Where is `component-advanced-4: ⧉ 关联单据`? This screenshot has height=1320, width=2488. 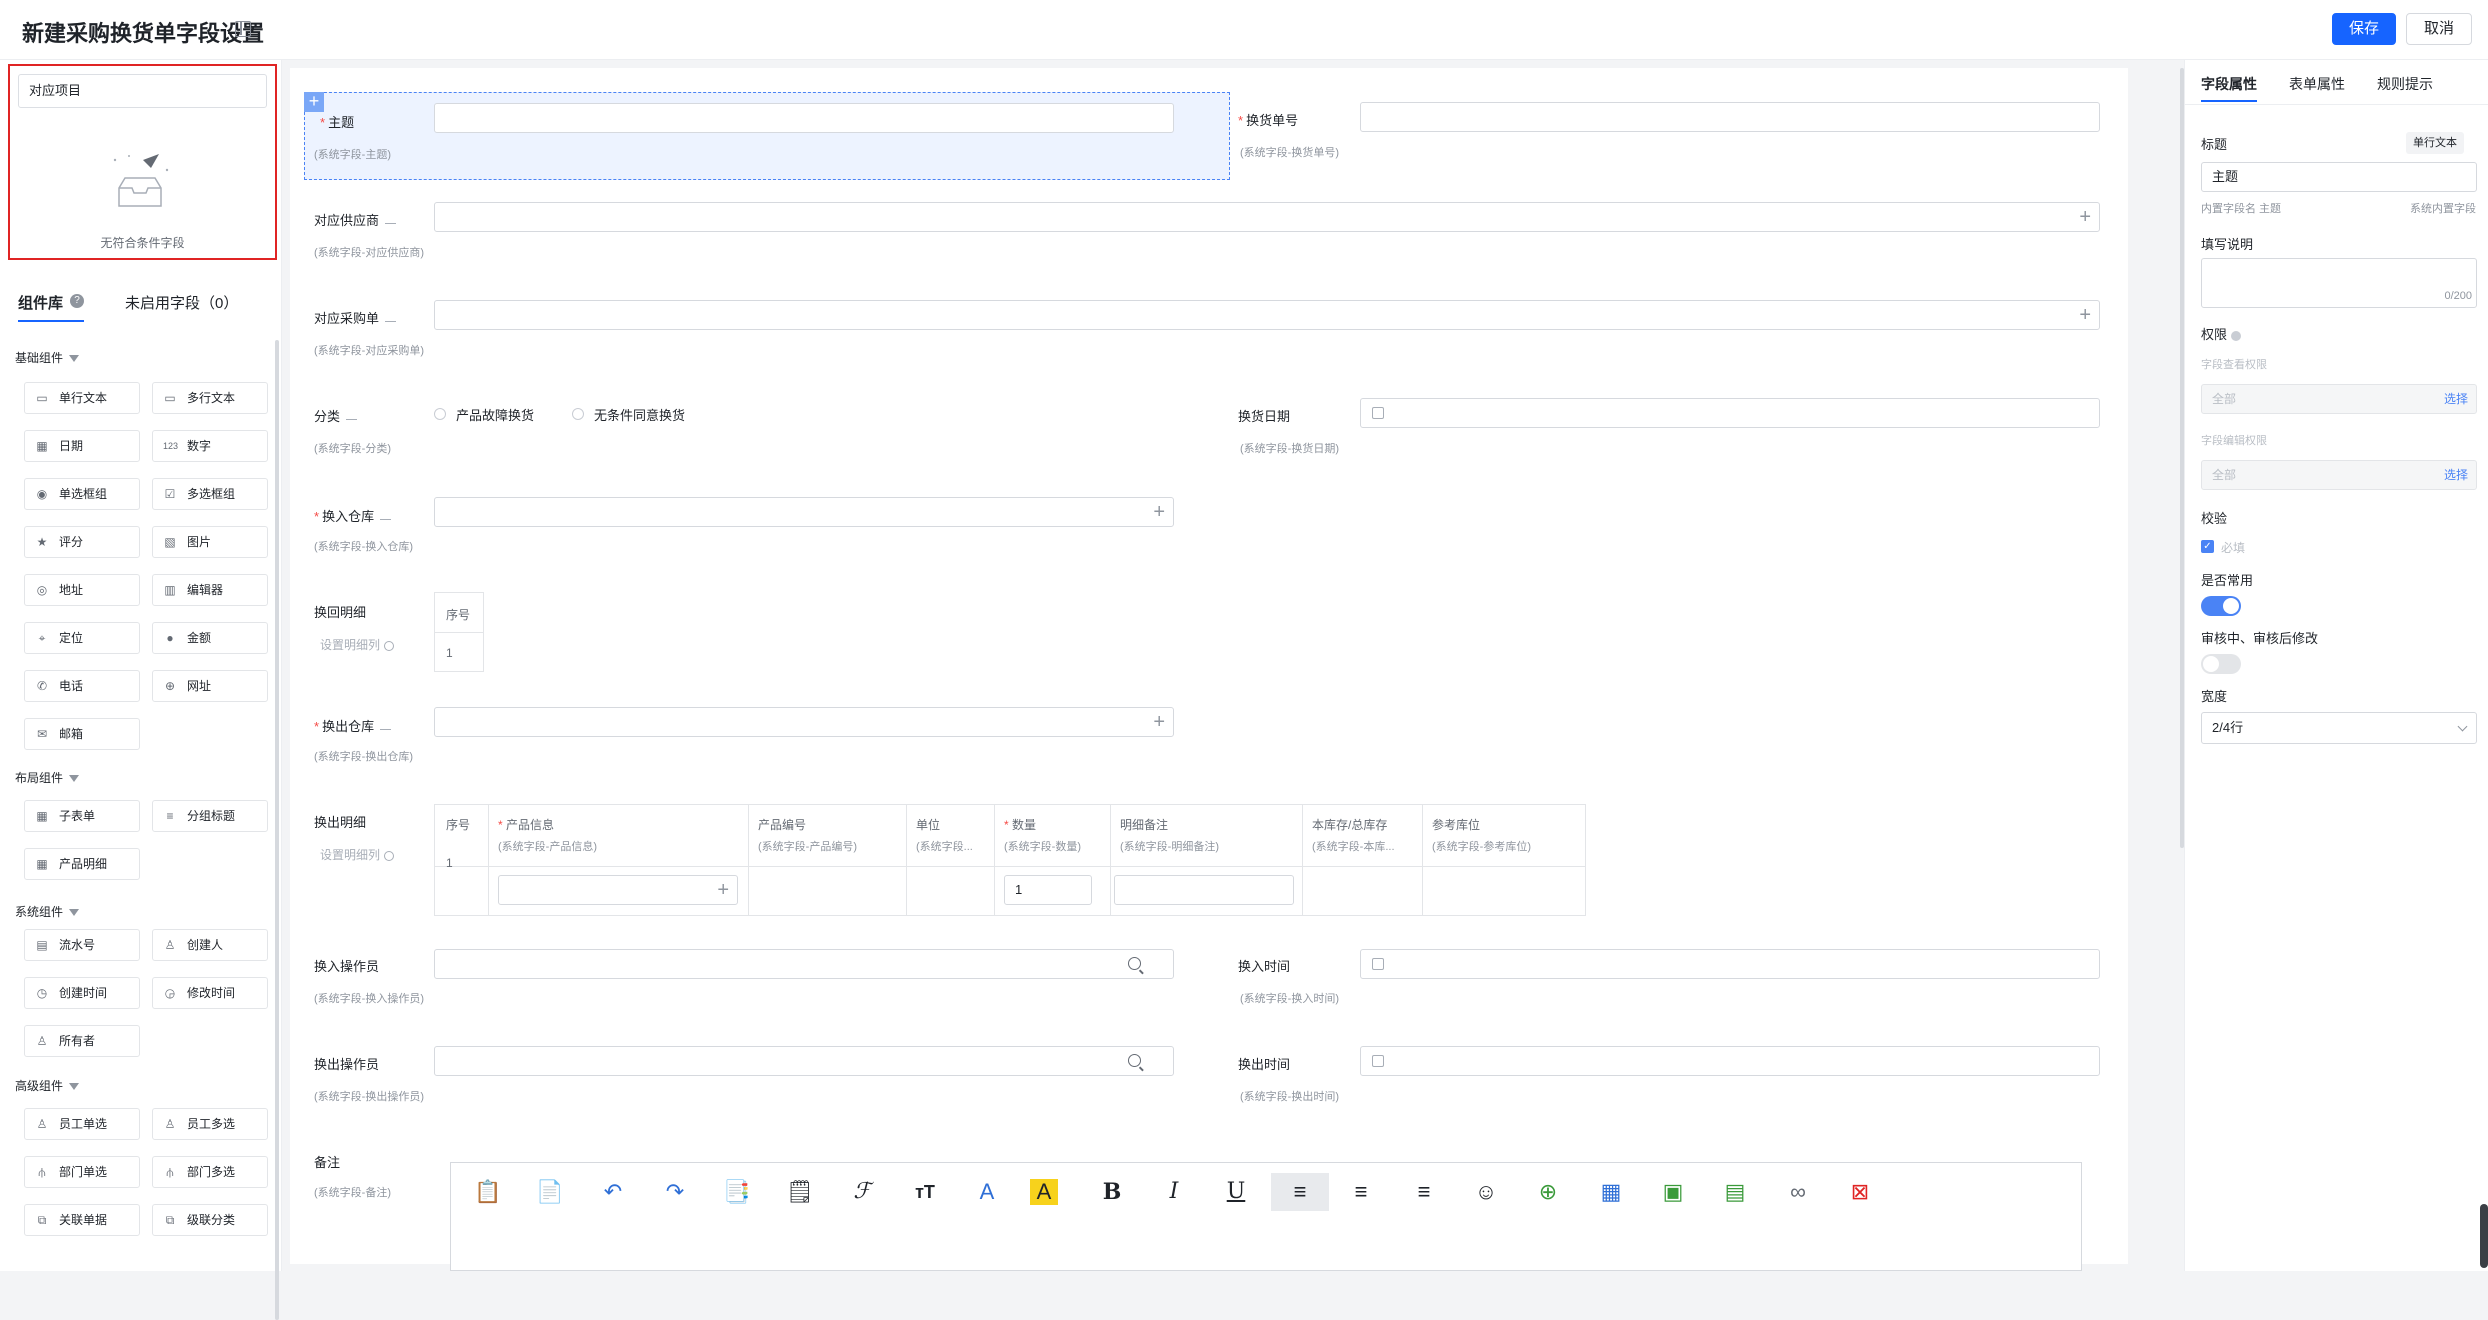
component-advanced-4: ⧉ 关联单据 is located at coordinates (82, 1220).